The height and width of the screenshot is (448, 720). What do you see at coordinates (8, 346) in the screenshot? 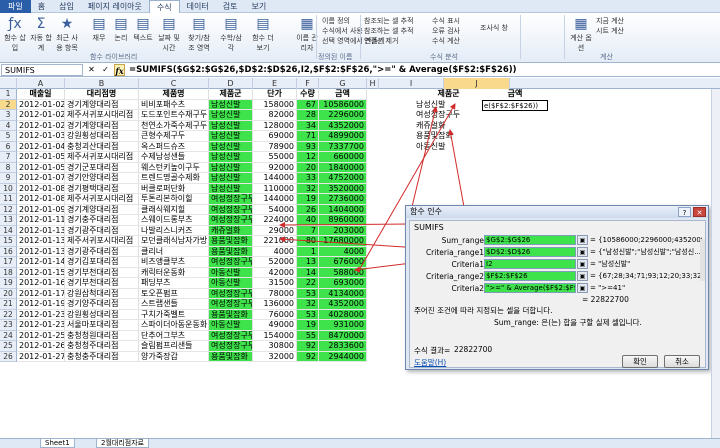
I see `row-header-25: 25` at bounding box center [8, 346].